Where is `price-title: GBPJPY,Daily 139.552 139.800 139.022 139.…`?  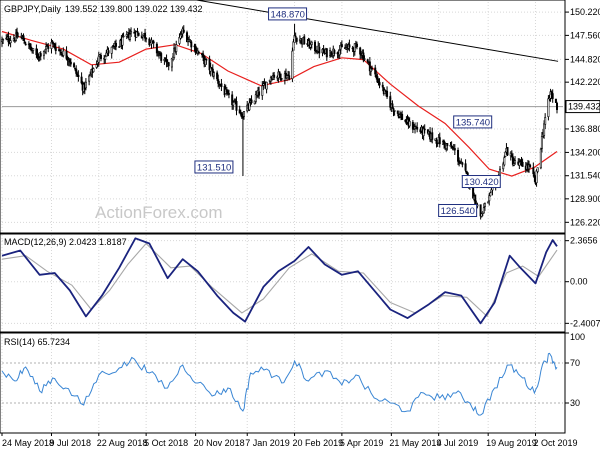 price-title: GBPJPY,Daily 139.552 139.800 139.022 139.… is located at coordinates (103, 9).